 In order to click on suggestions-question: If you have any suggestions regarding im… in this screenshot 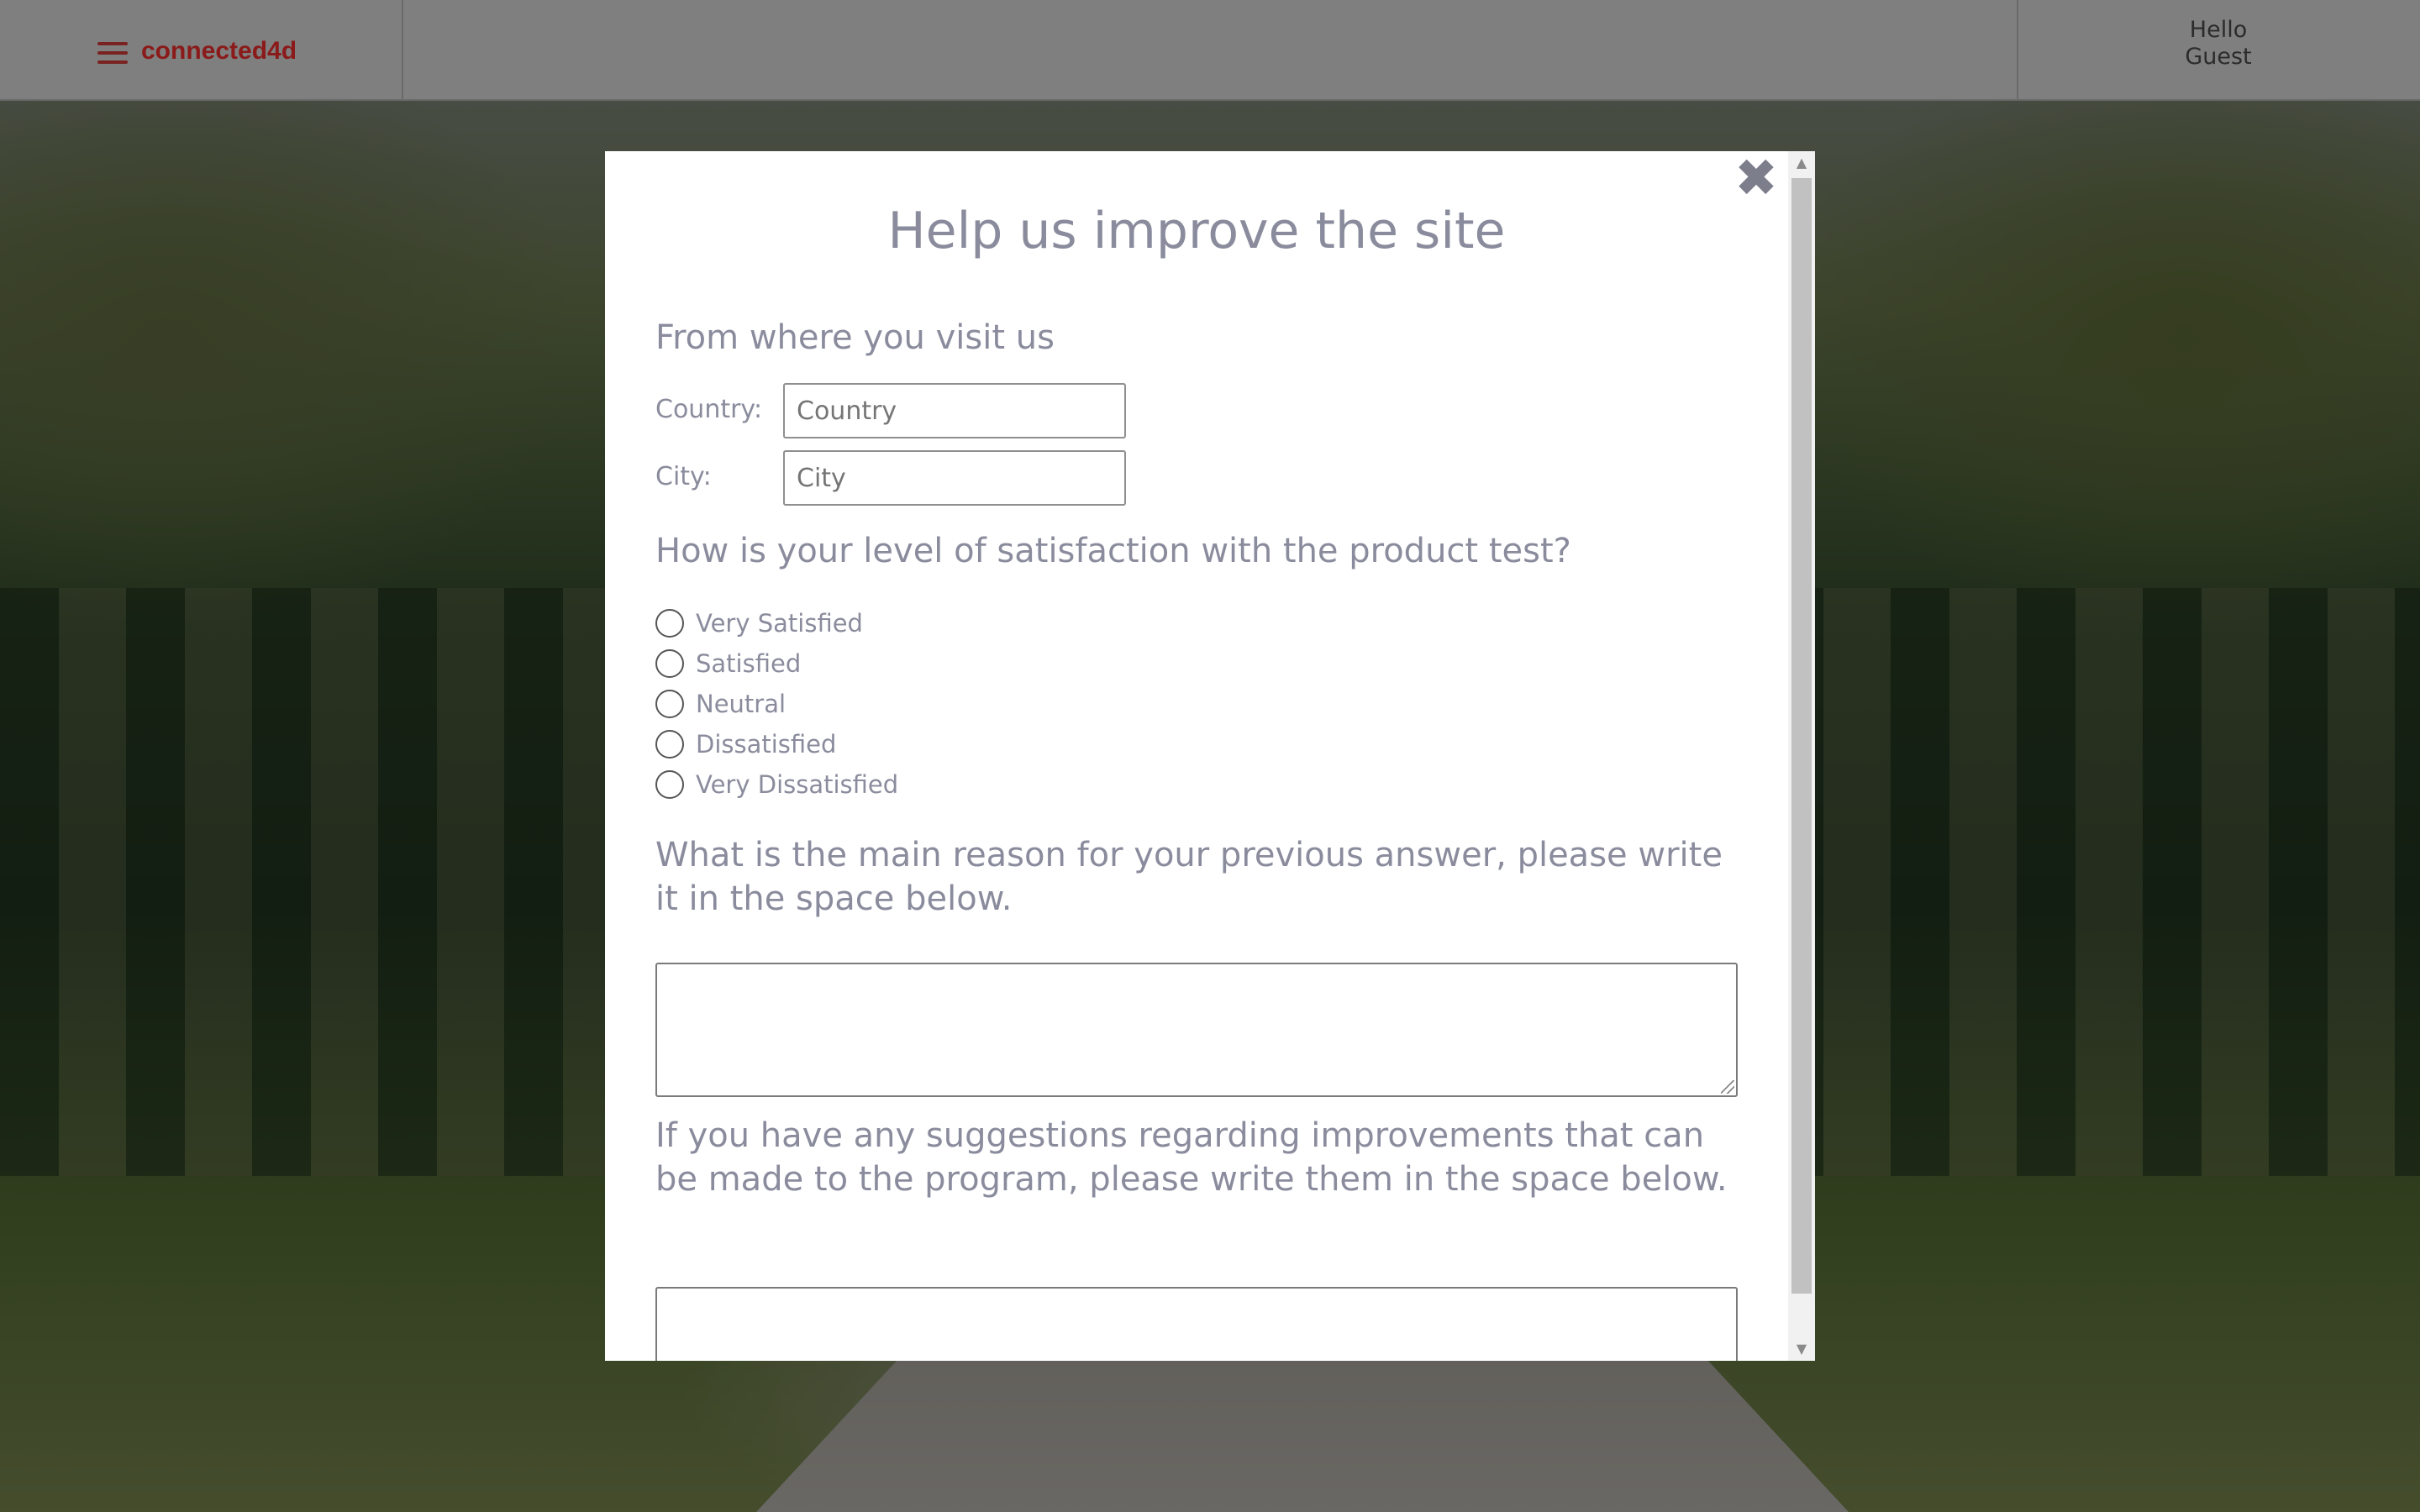, I will do `click(1192, 1157)`.